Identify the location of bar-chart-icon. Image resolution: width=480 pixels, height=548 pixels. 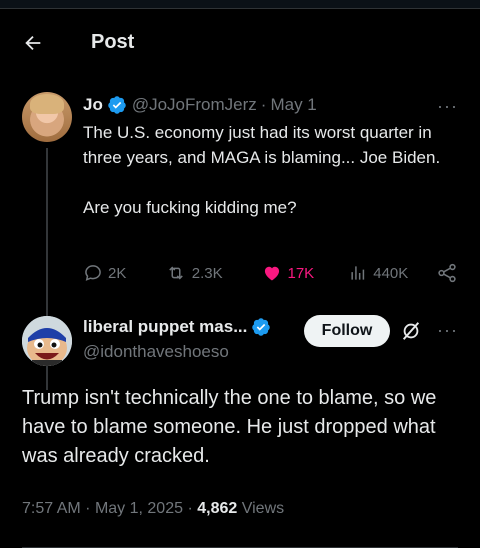
(358, 273).